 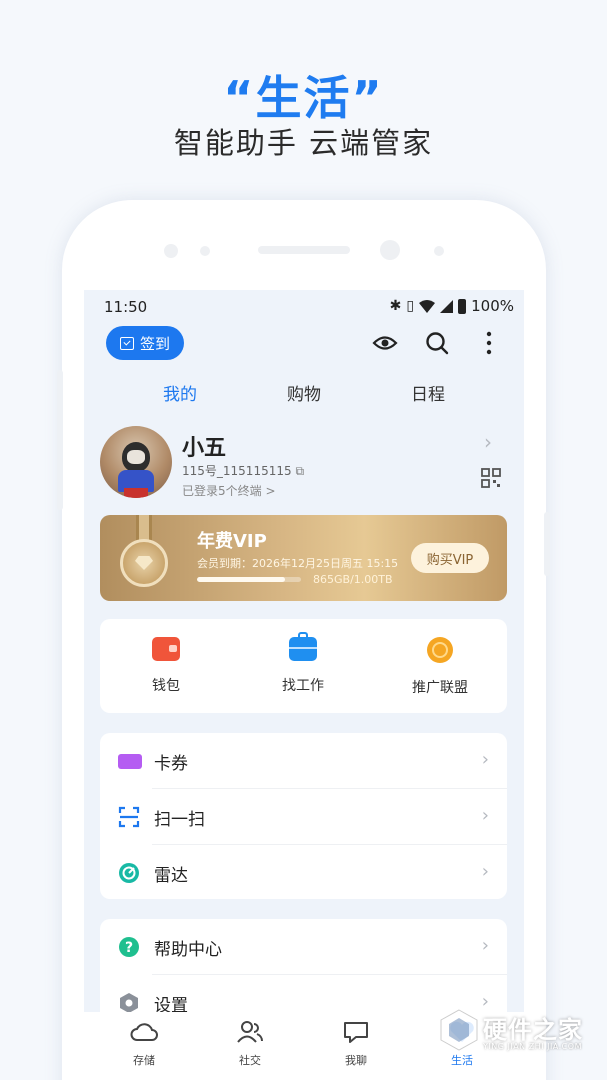 What do you see at coordinates (462, 306) in the screenshot?
I see `battery-icon` at bounding box center [462, 306].